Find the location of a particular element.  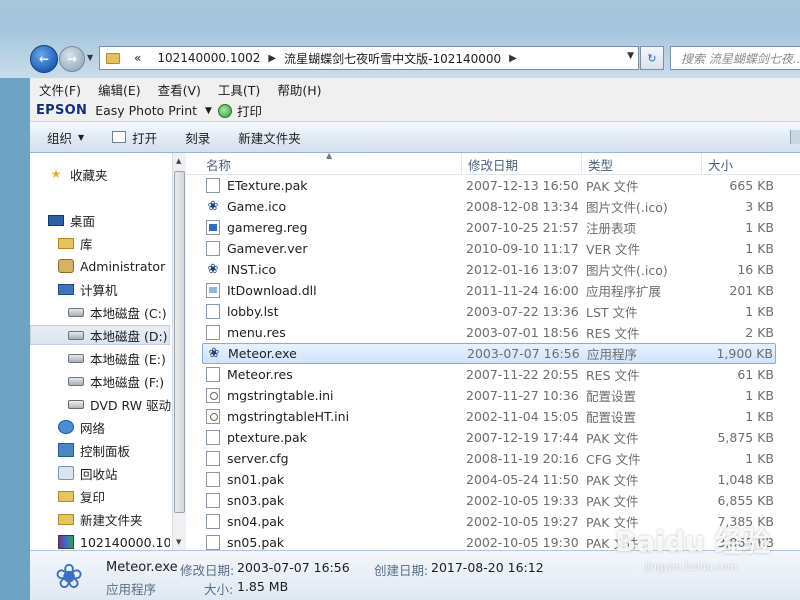

nav-drive-c: 本地磁盘 (C:) is located at coordinates (117, 312).